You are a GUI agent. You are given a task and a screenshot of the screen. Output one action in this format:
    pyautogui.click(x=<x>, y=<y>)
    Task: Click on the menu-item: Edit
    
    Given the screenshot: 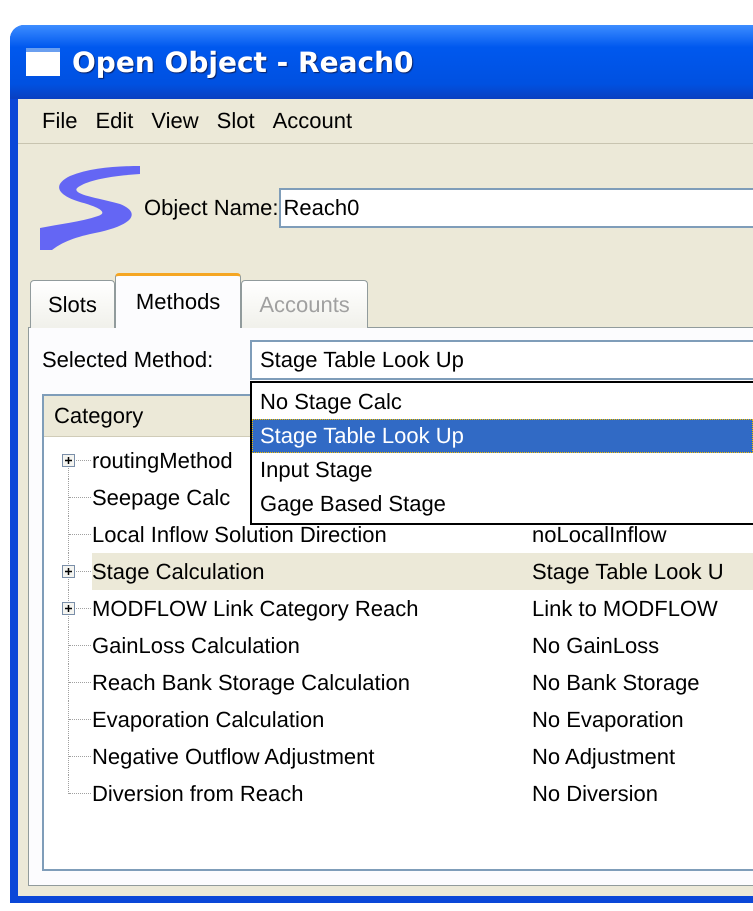 What is the action you would take?
    pyautogui.click(x=114, y=121)
    